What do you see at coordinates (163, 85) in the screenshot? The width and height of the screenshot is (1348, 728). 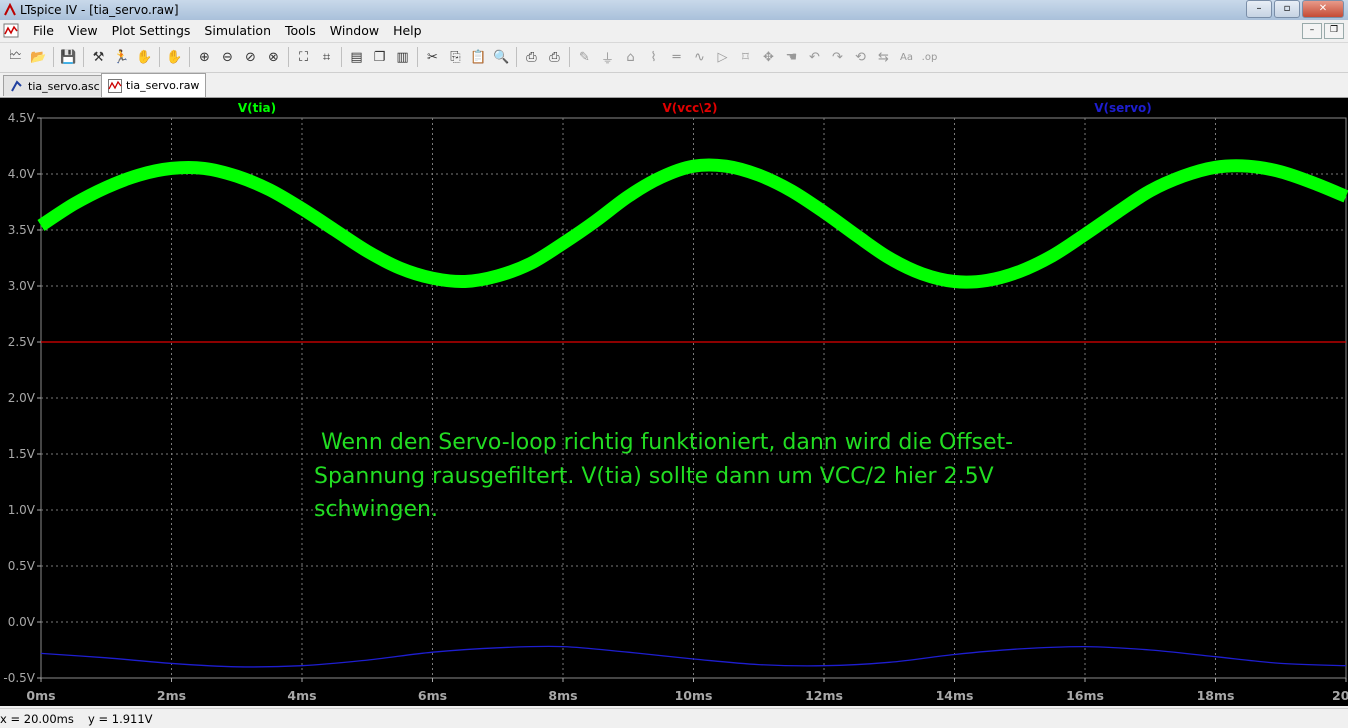 I see `tab-label: tia_servo.raw` at bounding box center [163, 85].